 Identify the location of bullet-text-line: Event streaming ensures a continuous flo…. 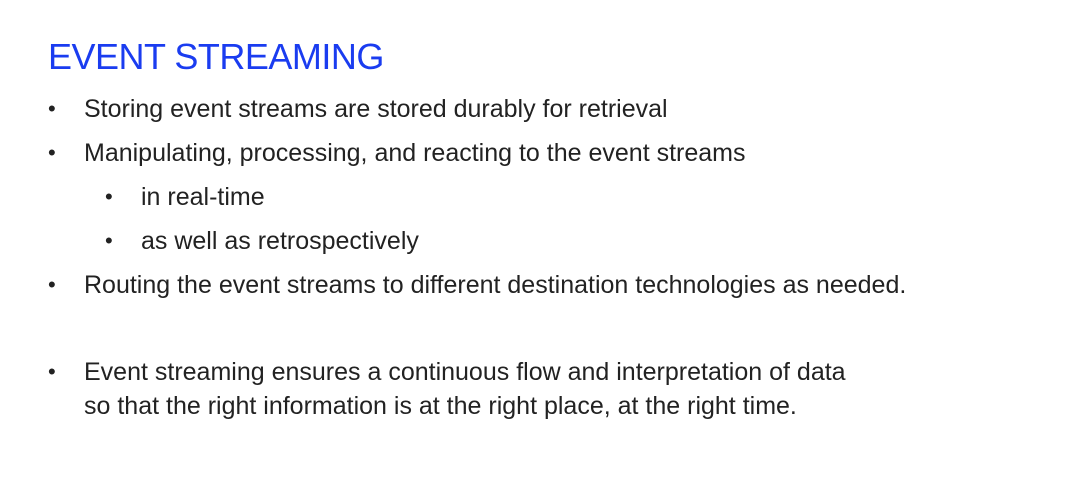
(465, 372).